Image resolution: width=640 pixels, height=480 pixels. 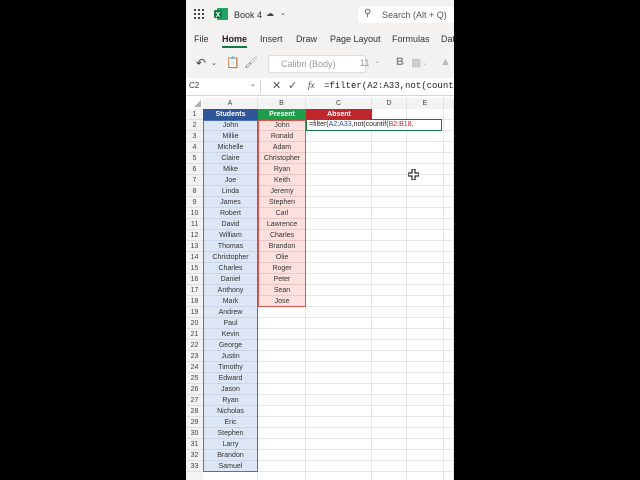 What do you see at coordinates (425, 103) in the screenshot?
I see `column-header-e: E` at bounding box center [425, 103].